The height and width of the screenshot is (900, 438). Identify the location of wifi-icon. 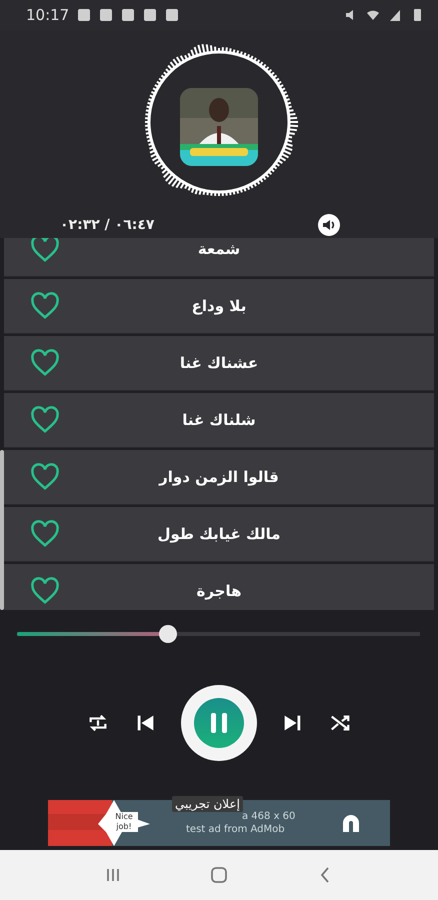
(373, 15).